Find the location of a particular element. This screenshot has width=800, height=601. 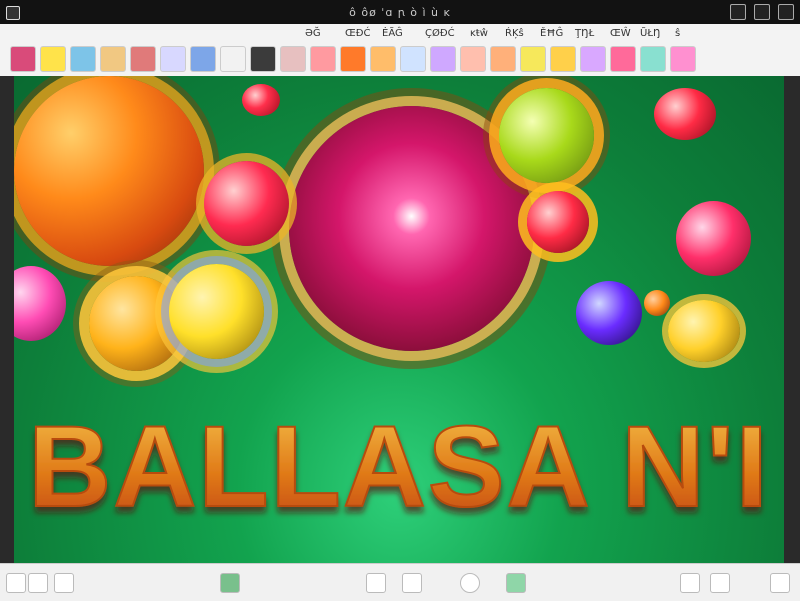

close-button is located at coordinates (786, 12).